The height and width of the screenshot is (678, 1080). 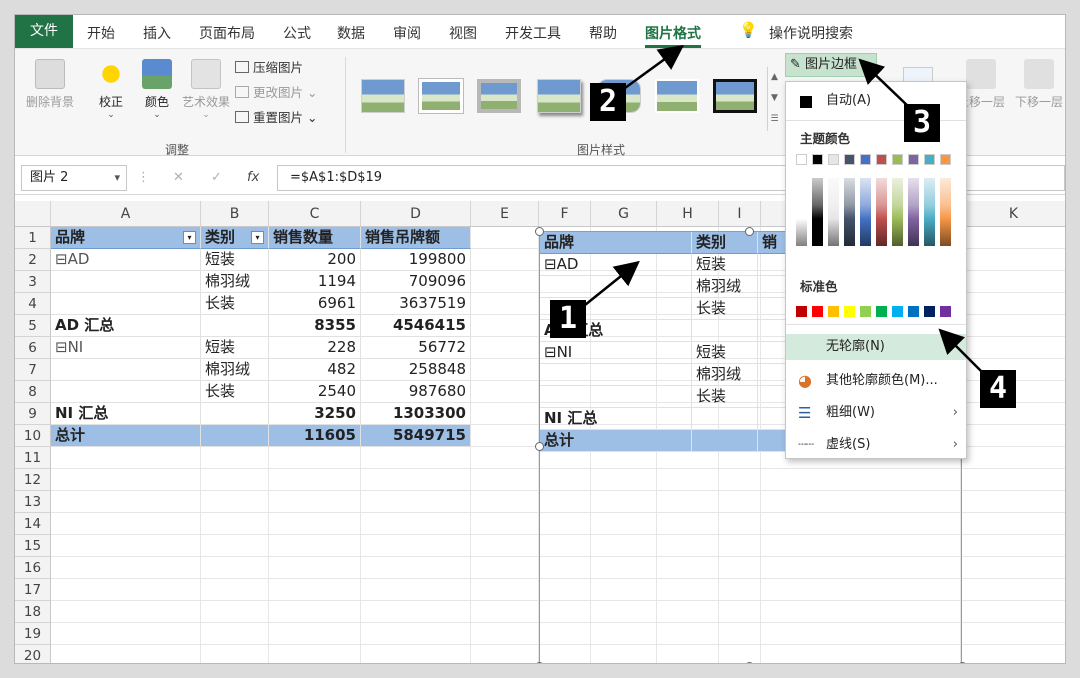 What do you see at coordinates (1013, 214) in the screenshot?
I see `column-header: K` at bounding box center [1013, 214].